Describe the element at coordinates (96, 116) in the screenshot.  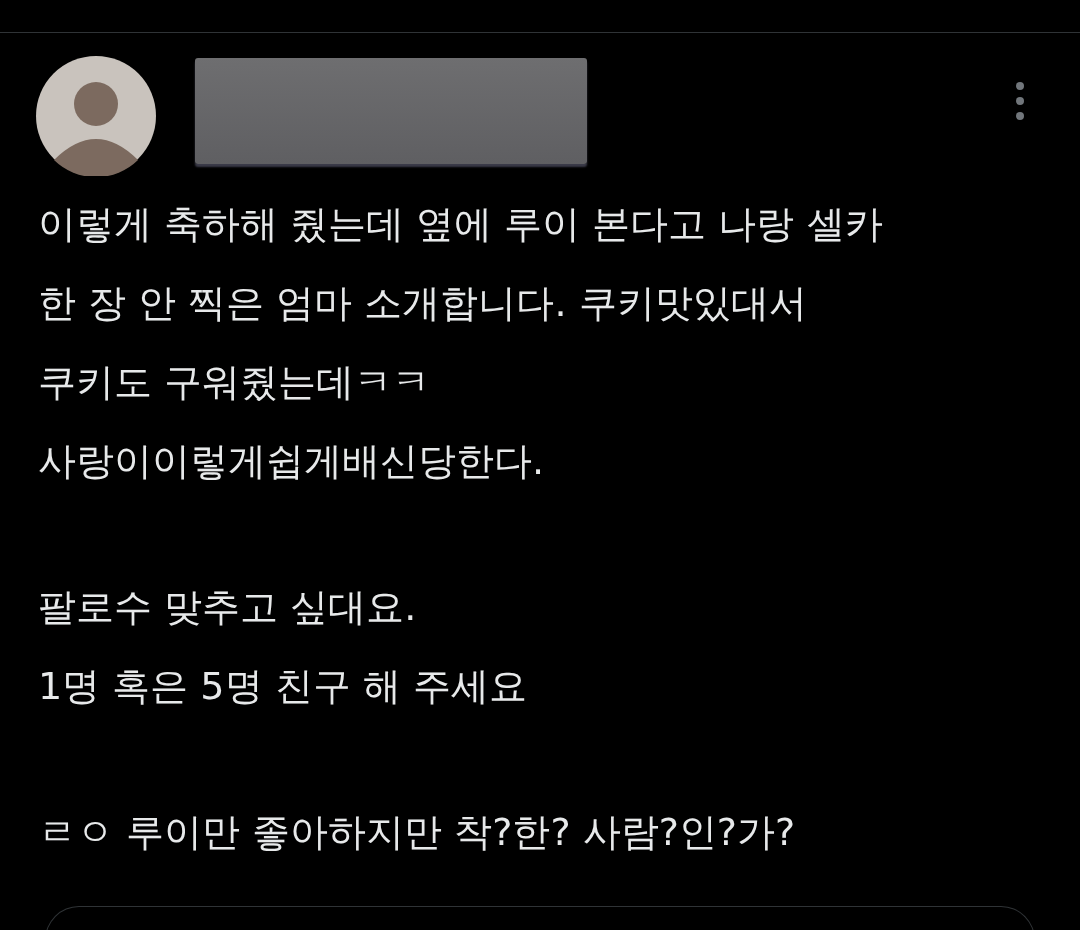
I see `avatar` at that location.